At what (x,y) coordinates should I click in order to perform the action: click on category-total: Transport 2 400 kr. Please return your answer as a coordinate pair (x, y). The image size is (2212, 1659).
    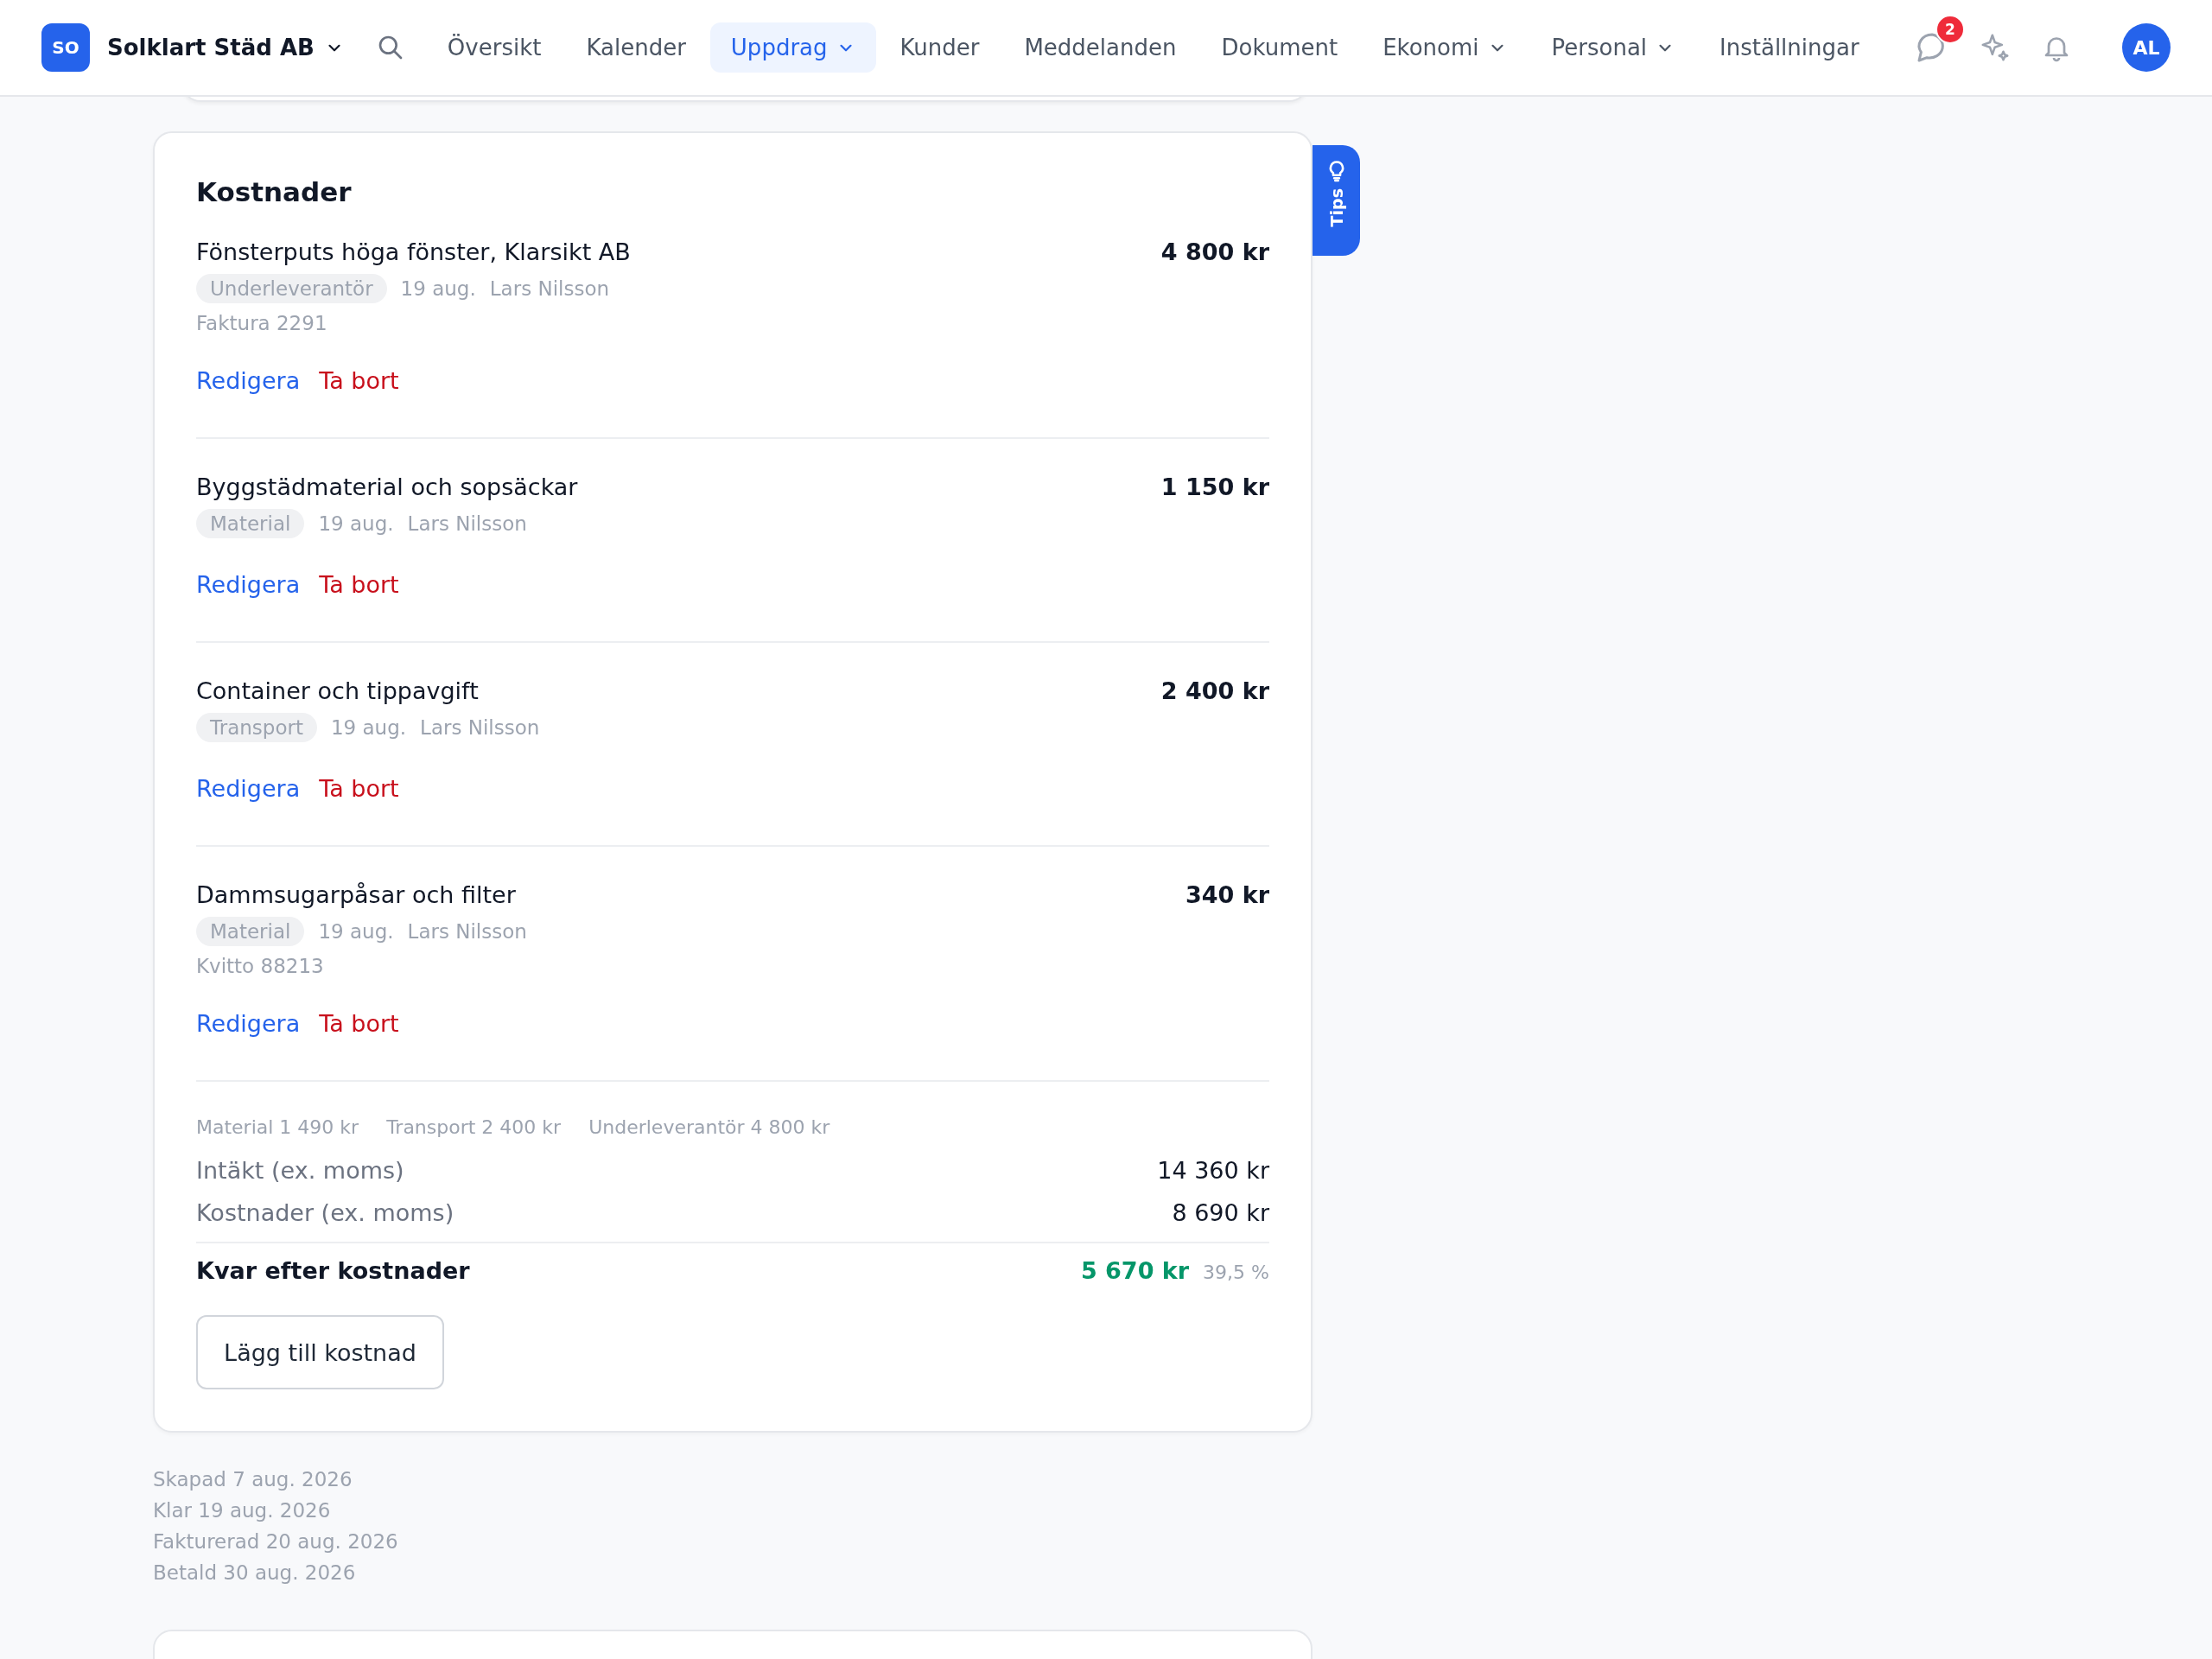
    Looking at the image, I should click on (474, 1127).